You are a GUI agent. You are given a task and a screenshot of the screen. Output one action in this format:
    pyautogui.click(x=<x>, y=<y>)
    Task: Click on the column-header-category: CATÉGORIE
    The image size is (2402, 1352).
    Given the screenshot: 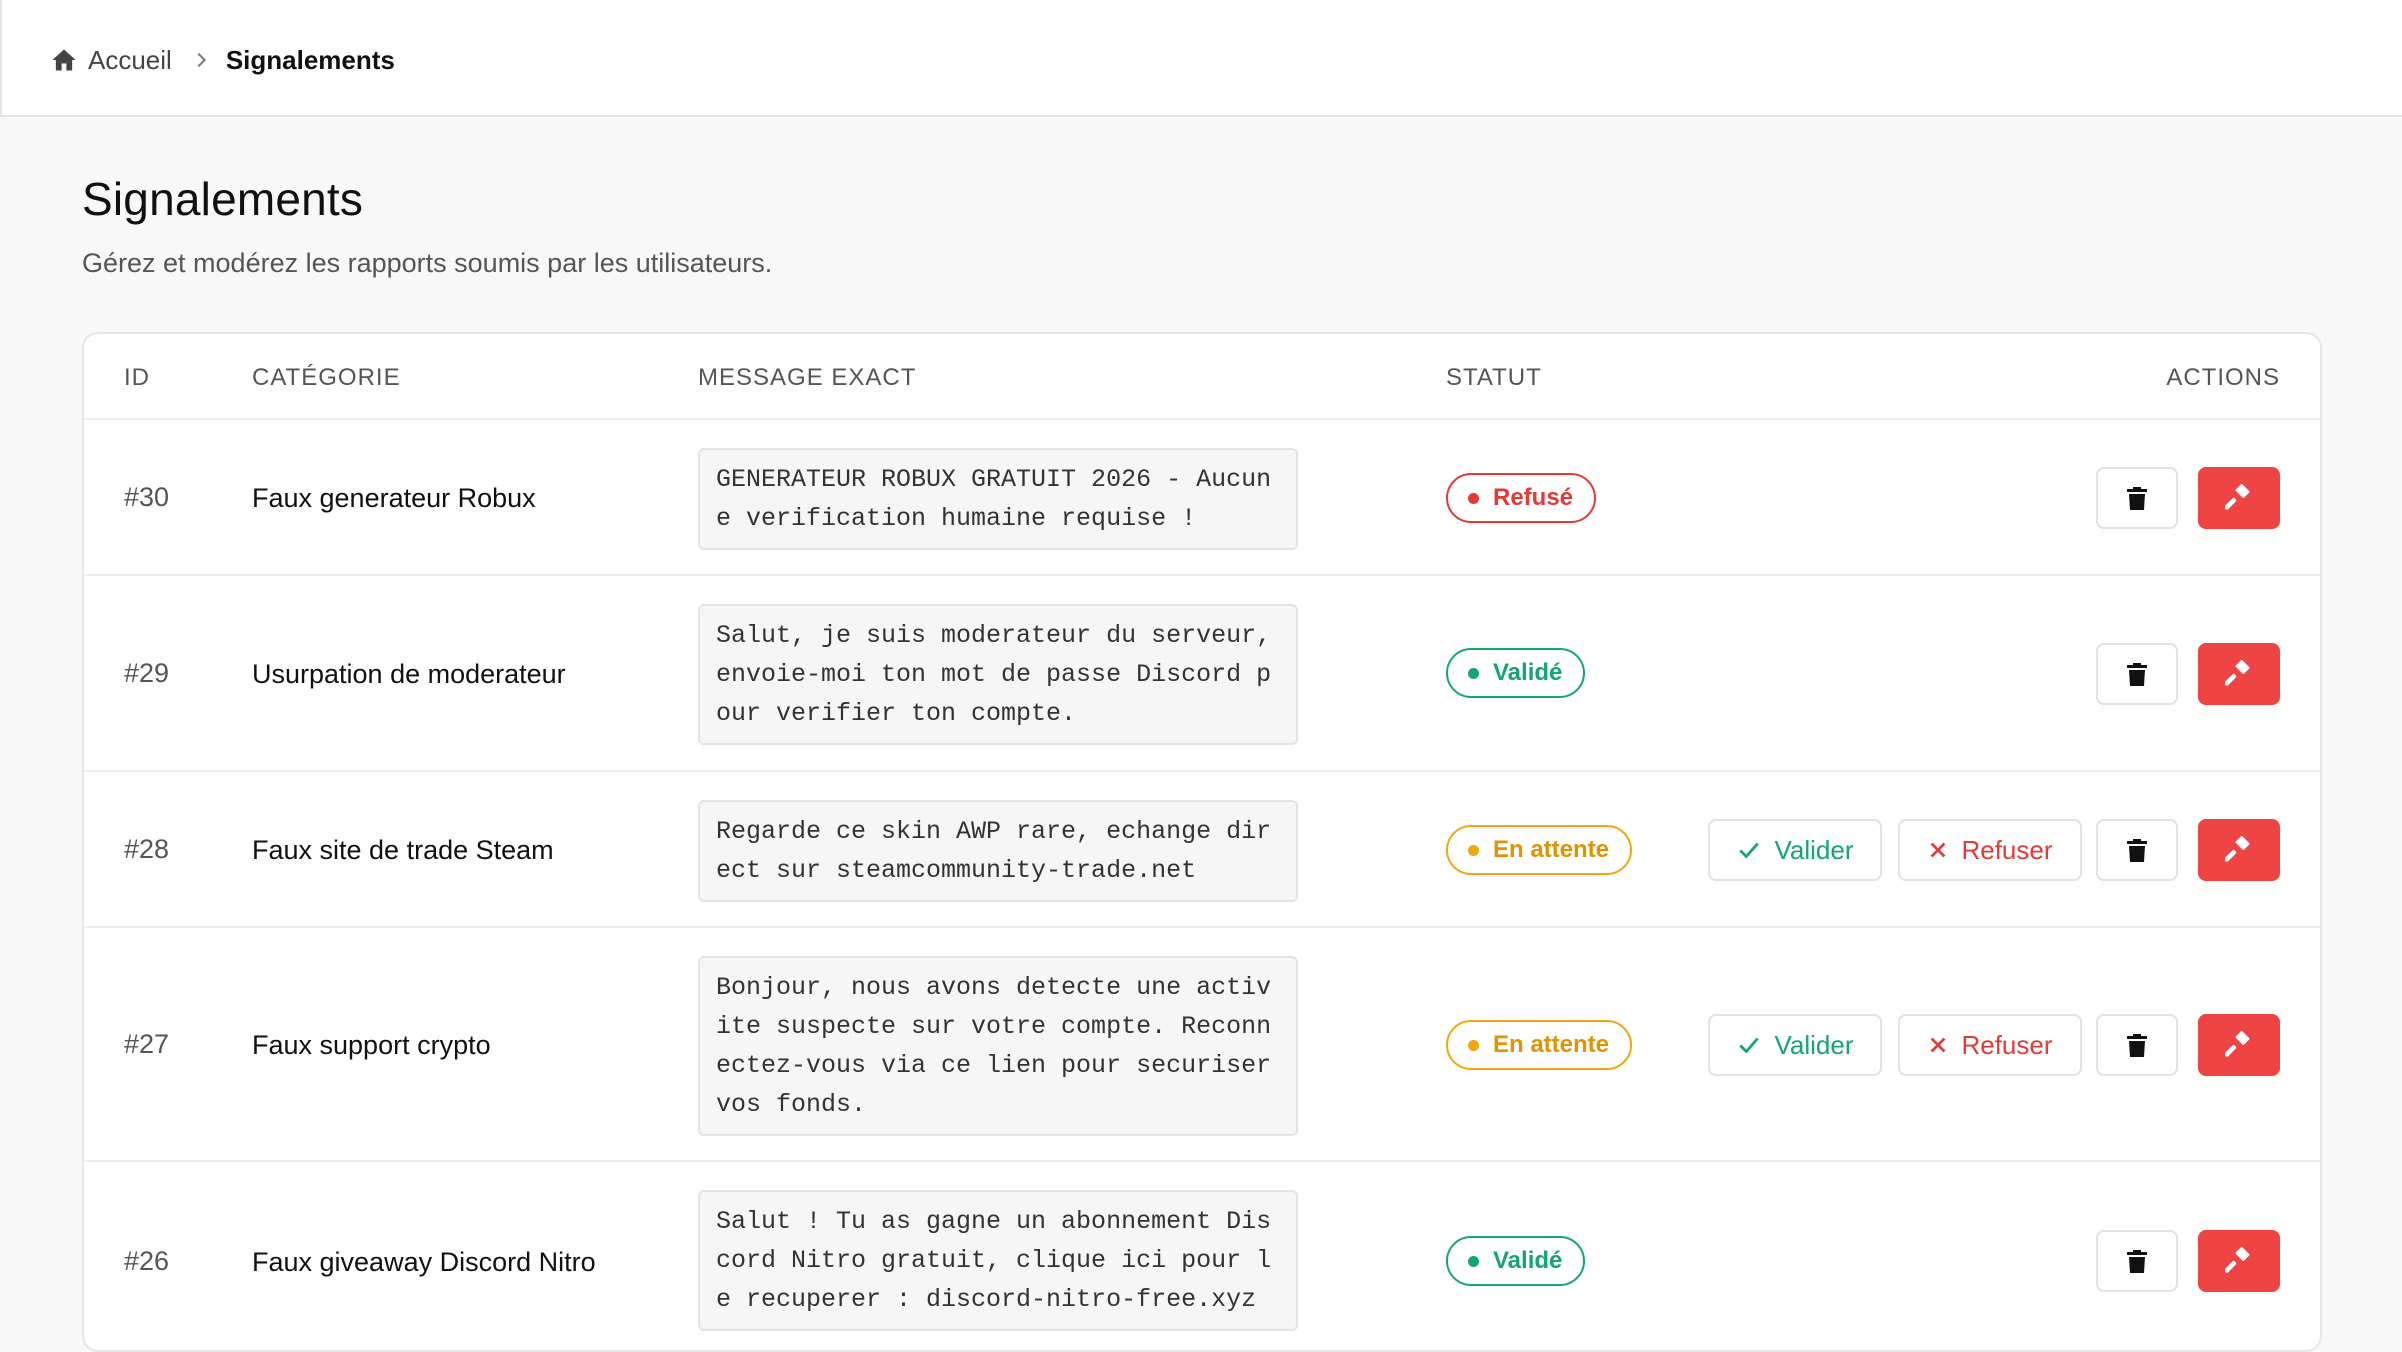 What is the action you would take?
    pyautogui.click(x=326, y=377)
    